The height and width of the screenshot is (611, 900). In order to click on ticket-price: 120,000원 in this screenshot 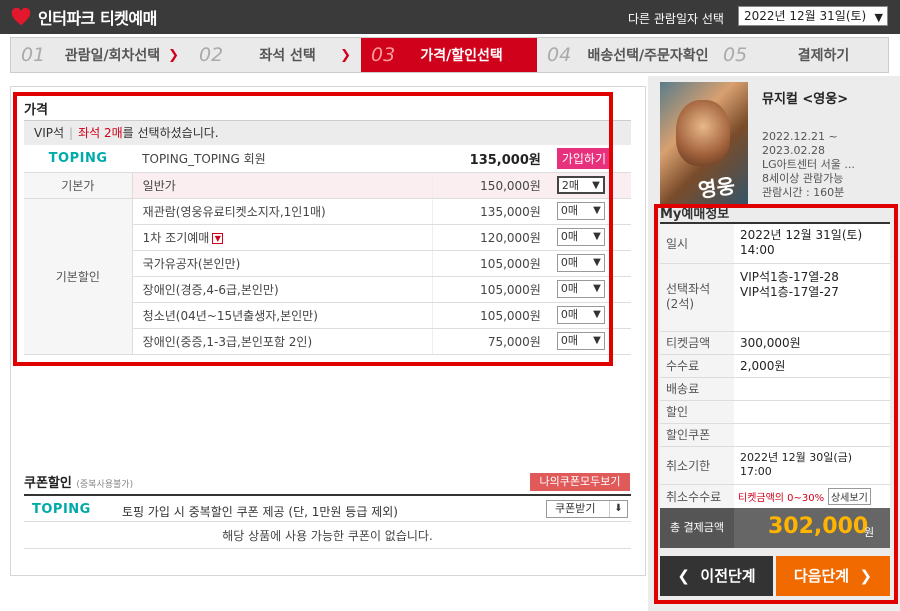, I will do `click(492, 237)`.